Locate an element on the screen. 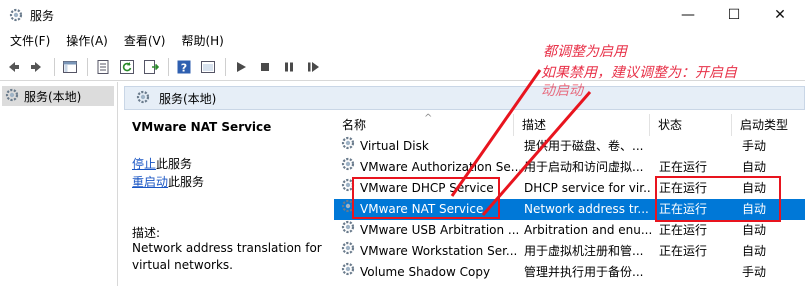 This screenshot has width=805, height=286. start-service-icon is located at coordinates (241, 67).